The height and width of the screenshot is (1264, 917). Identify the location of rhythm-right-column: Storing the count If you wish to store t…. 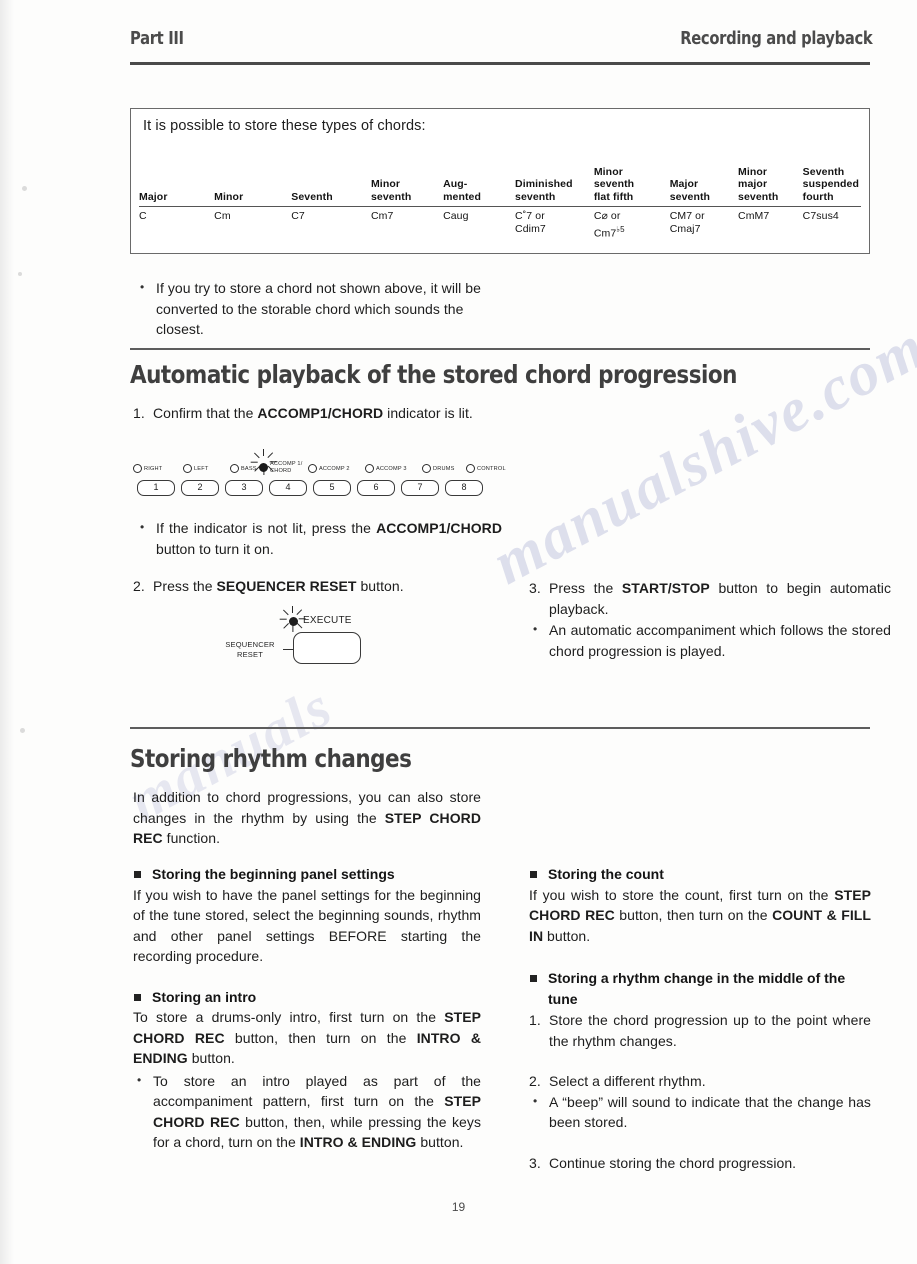
(700, 1018).